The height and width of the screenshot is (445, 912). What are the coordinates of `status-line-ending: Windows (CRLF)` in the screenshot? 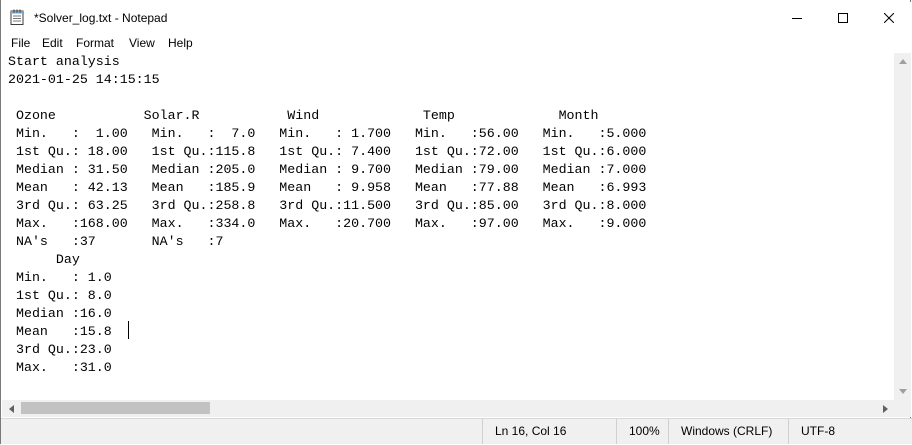 It's located at (728, 431).